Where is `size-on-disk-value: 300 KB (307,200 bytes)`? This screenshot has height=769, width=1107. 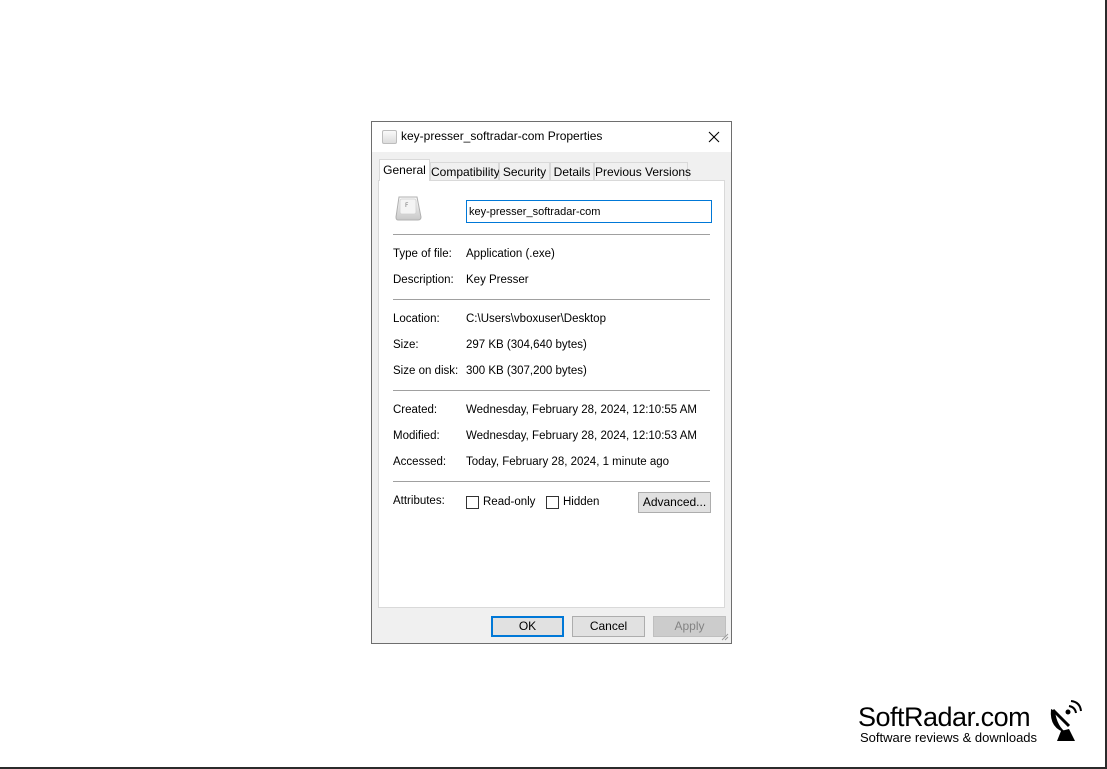
size-on-disk-value: 300 KB (307,200 bytes) is located at coordinates (526, 371).